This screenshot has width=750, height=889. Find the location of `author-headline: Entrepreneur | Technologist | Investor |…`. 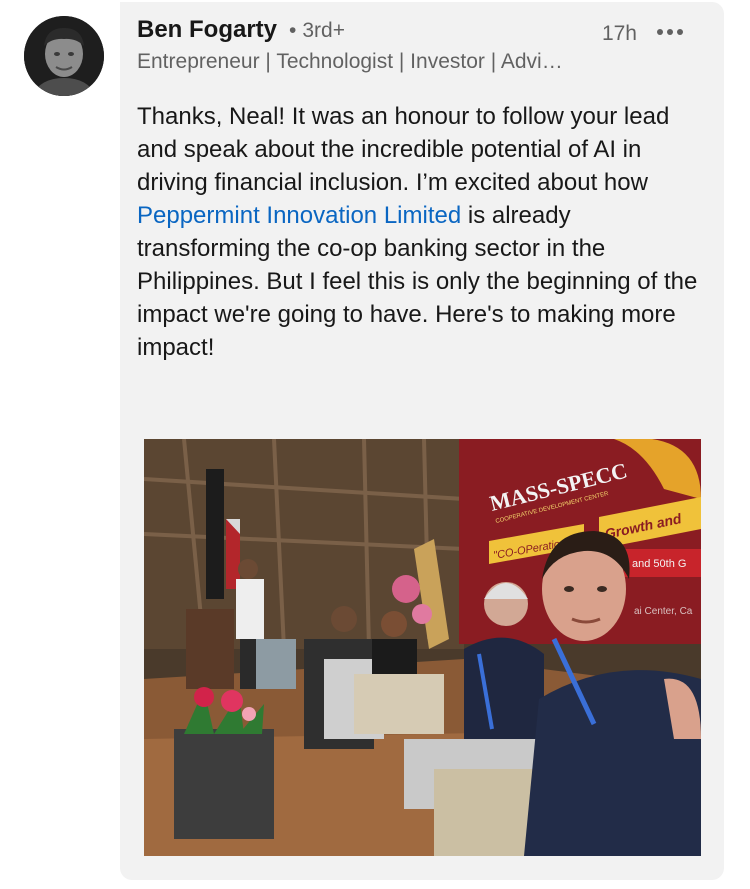

author-headline: Entrepreneur | Technologist | Investor |… is located at coordinates (350, 61).